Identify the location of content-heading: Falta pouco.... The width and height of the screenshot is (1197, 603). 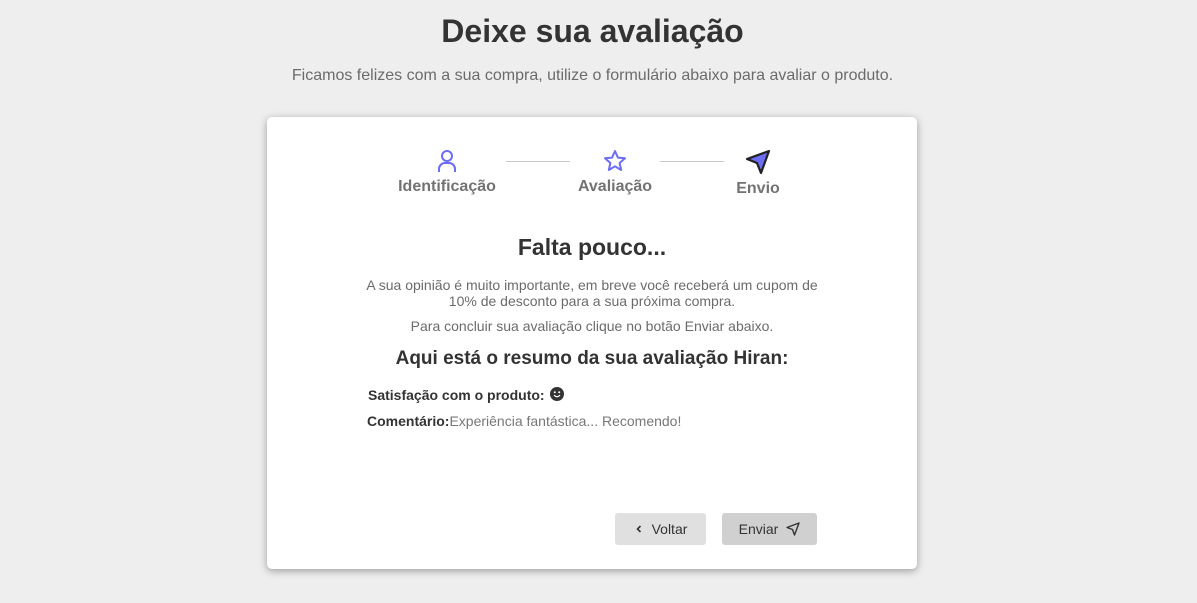
(592, 247).